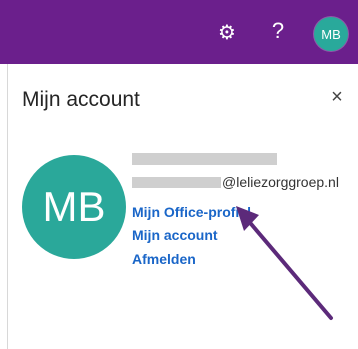 The height and width of the screenshot is (349, 358). I want to click on help-button: ?, so click(278, 31).